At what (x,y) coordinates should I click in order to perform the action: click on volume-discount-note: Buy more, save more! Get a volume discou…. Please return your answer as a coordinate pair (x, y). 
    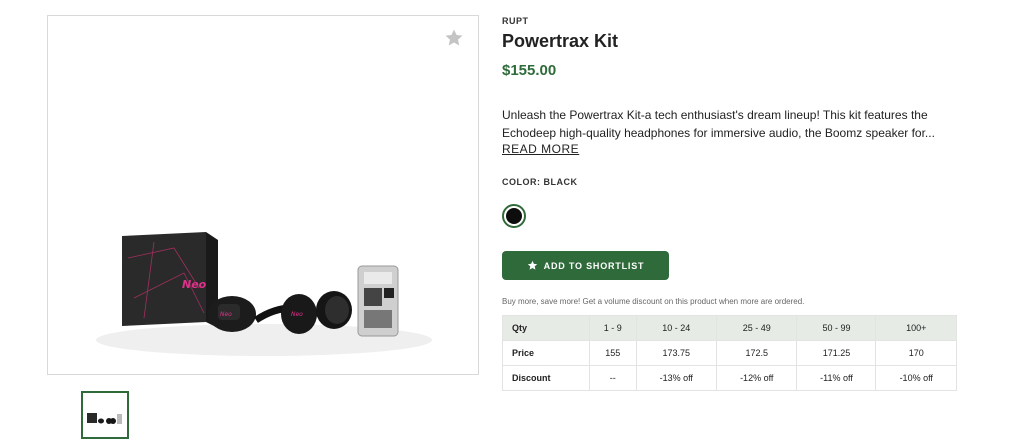
    Looking at the image, I should click on (653, 301).